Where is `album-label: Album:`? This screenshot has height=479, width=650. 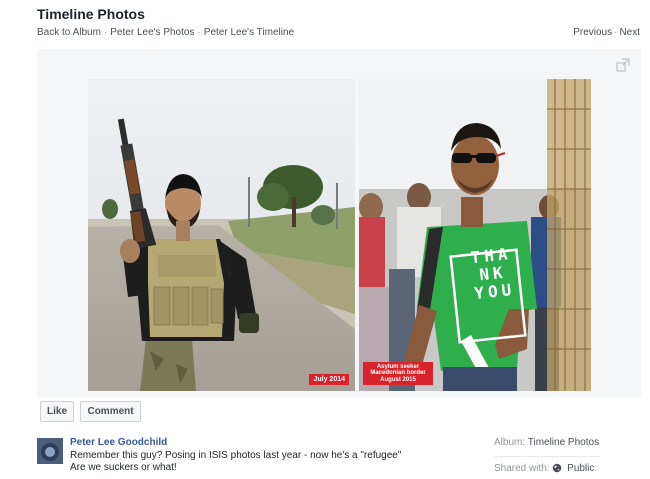 album-label: Album: is located at coordinates (510, 442).